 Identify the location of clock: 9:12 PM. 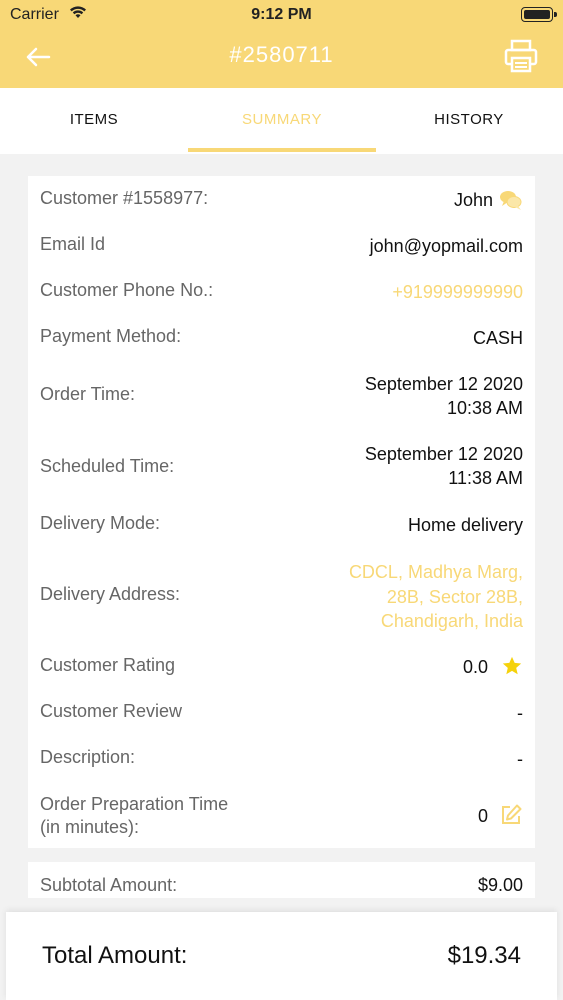
(281, 14).